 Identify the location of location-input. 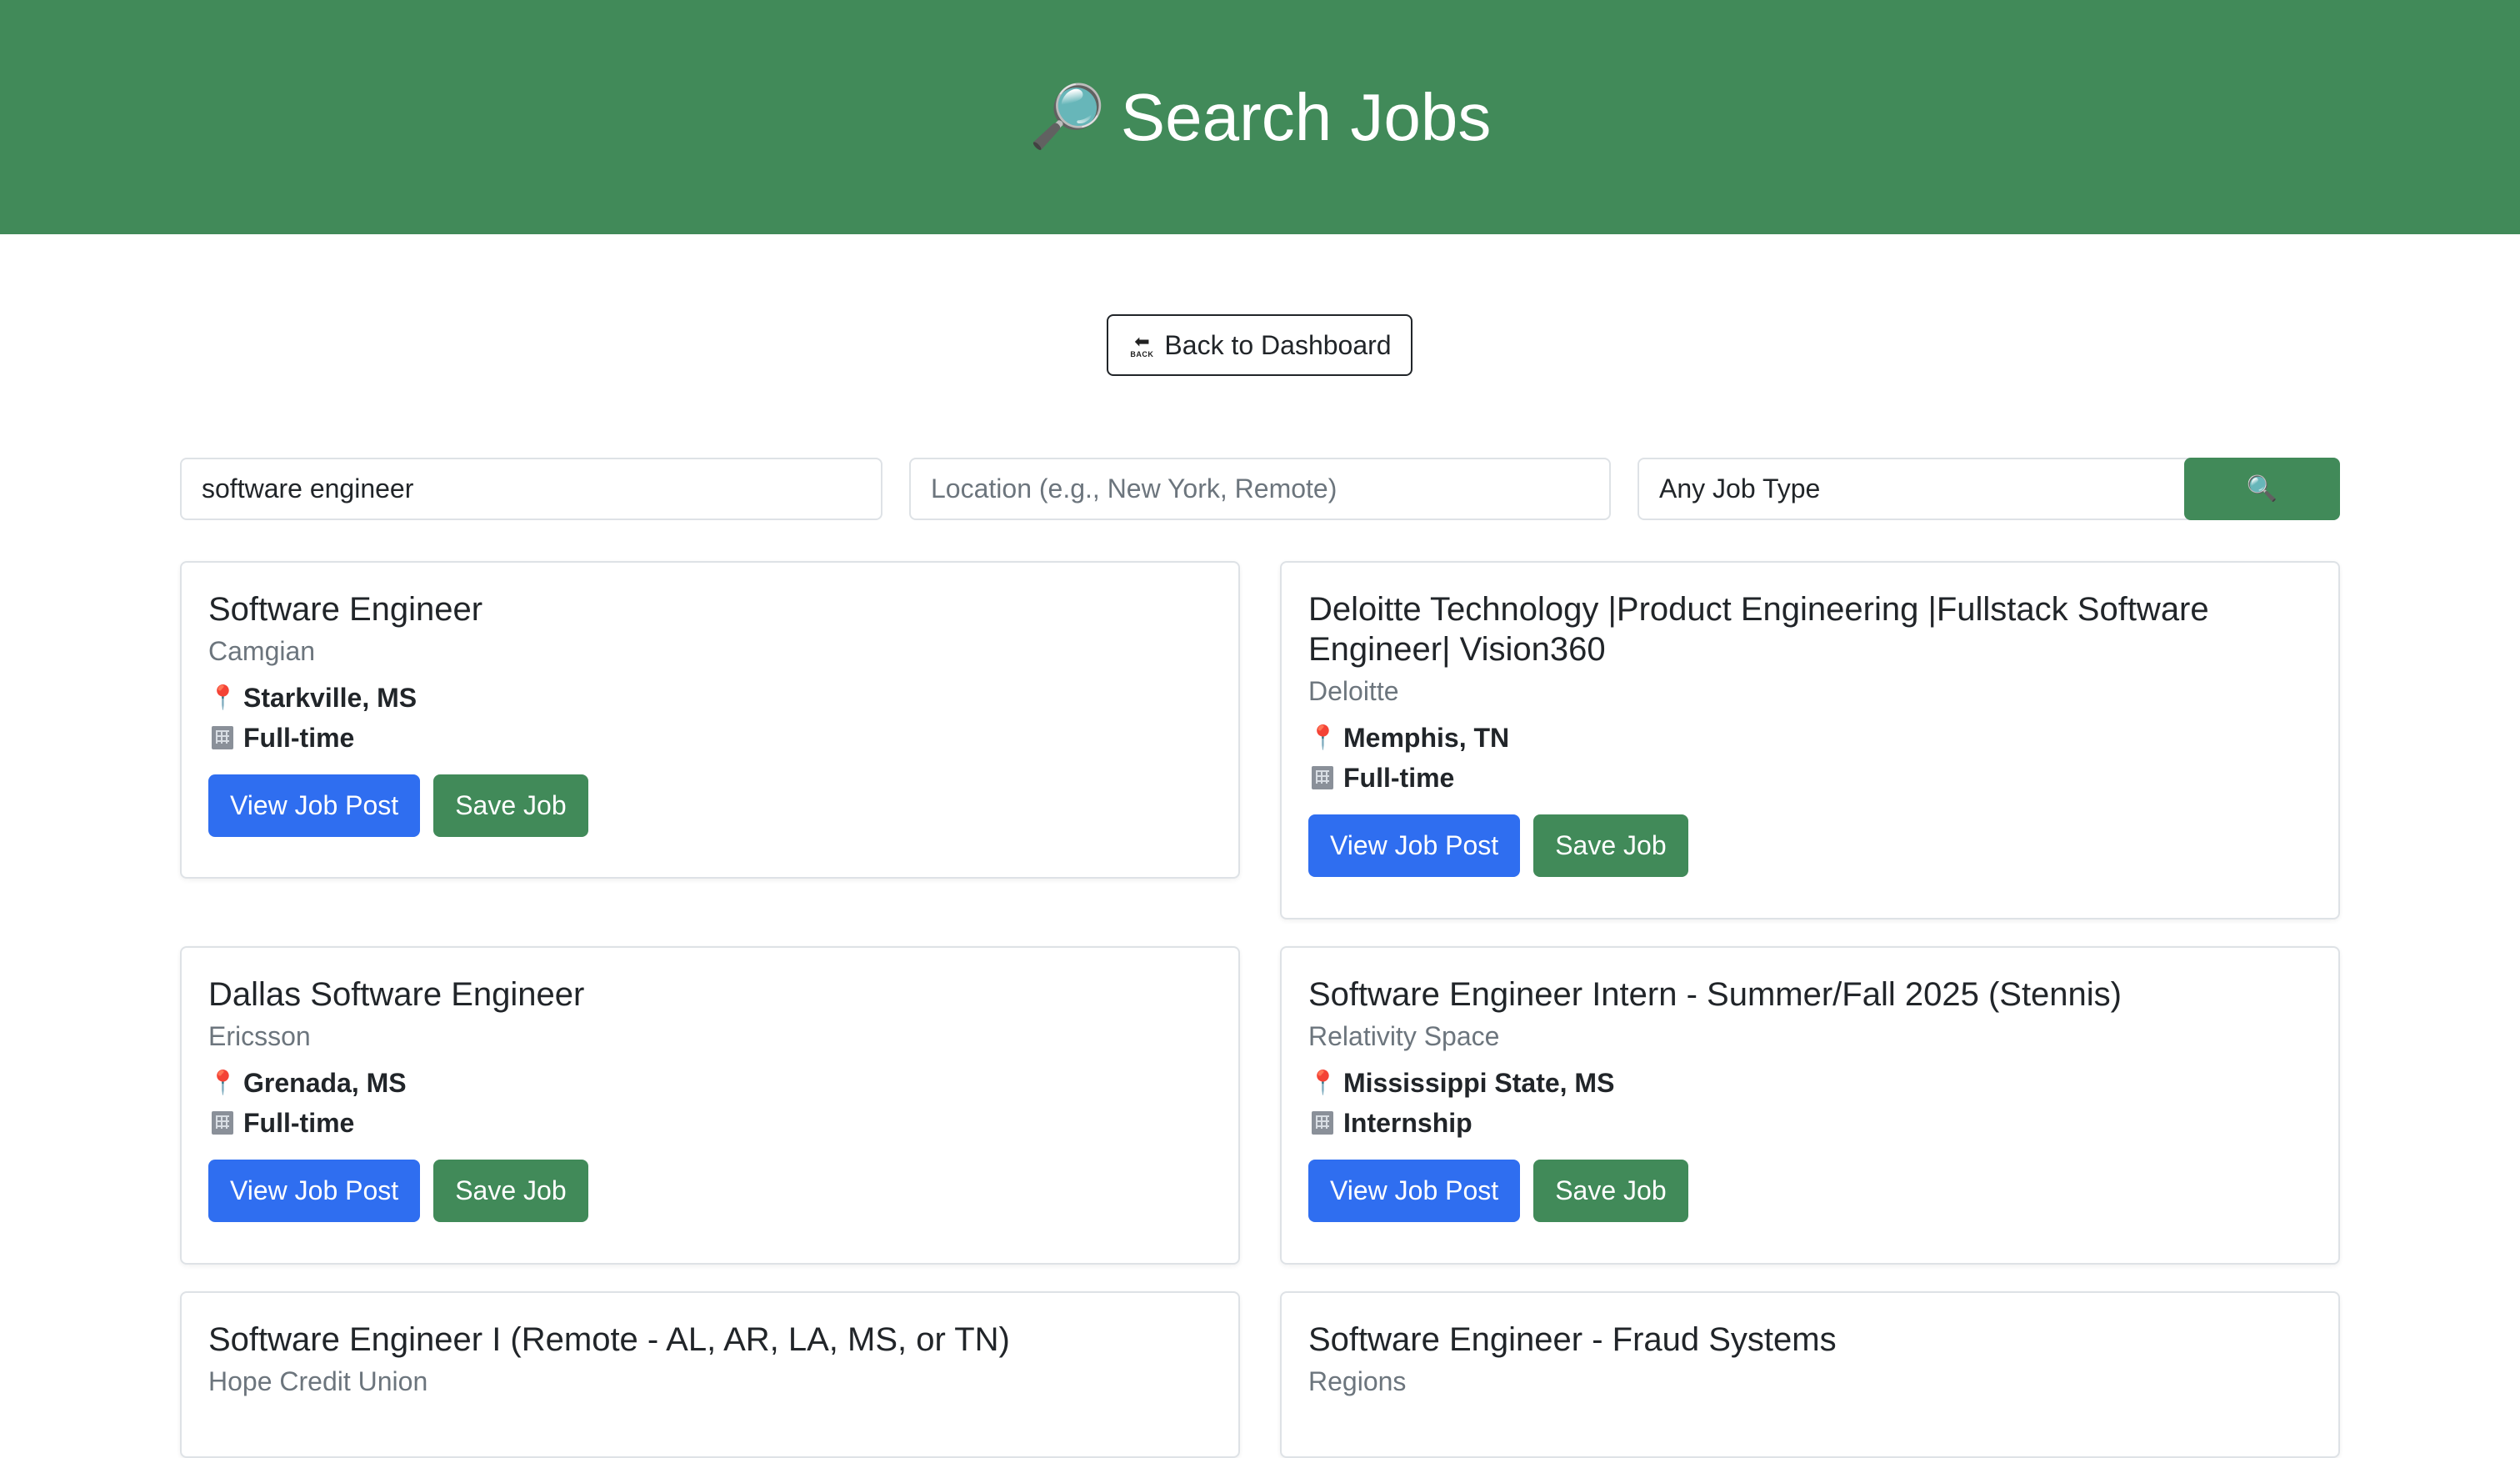
(1260, 489).